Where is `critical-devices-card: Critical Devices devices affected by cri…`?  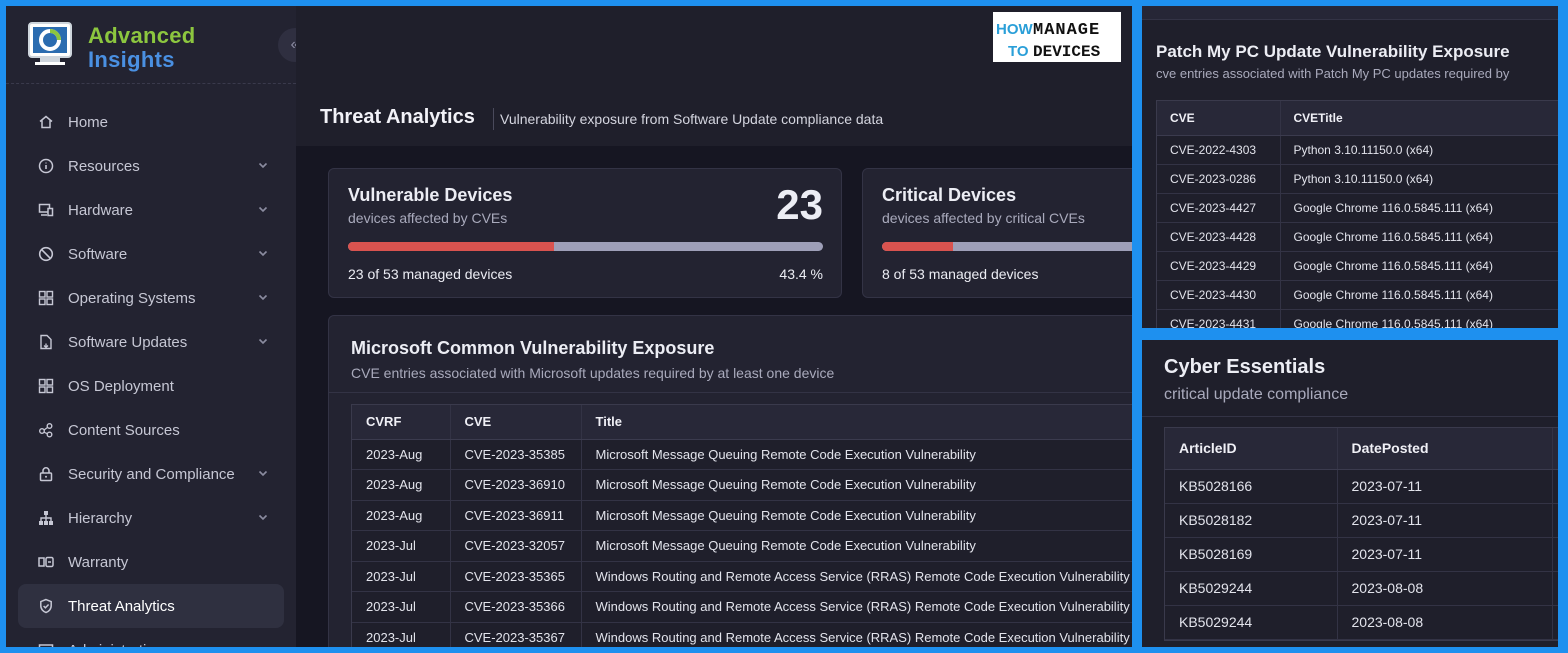
critical-devices-card: Critical Devices devices affected by cri… is located at coordinates (997, 233).